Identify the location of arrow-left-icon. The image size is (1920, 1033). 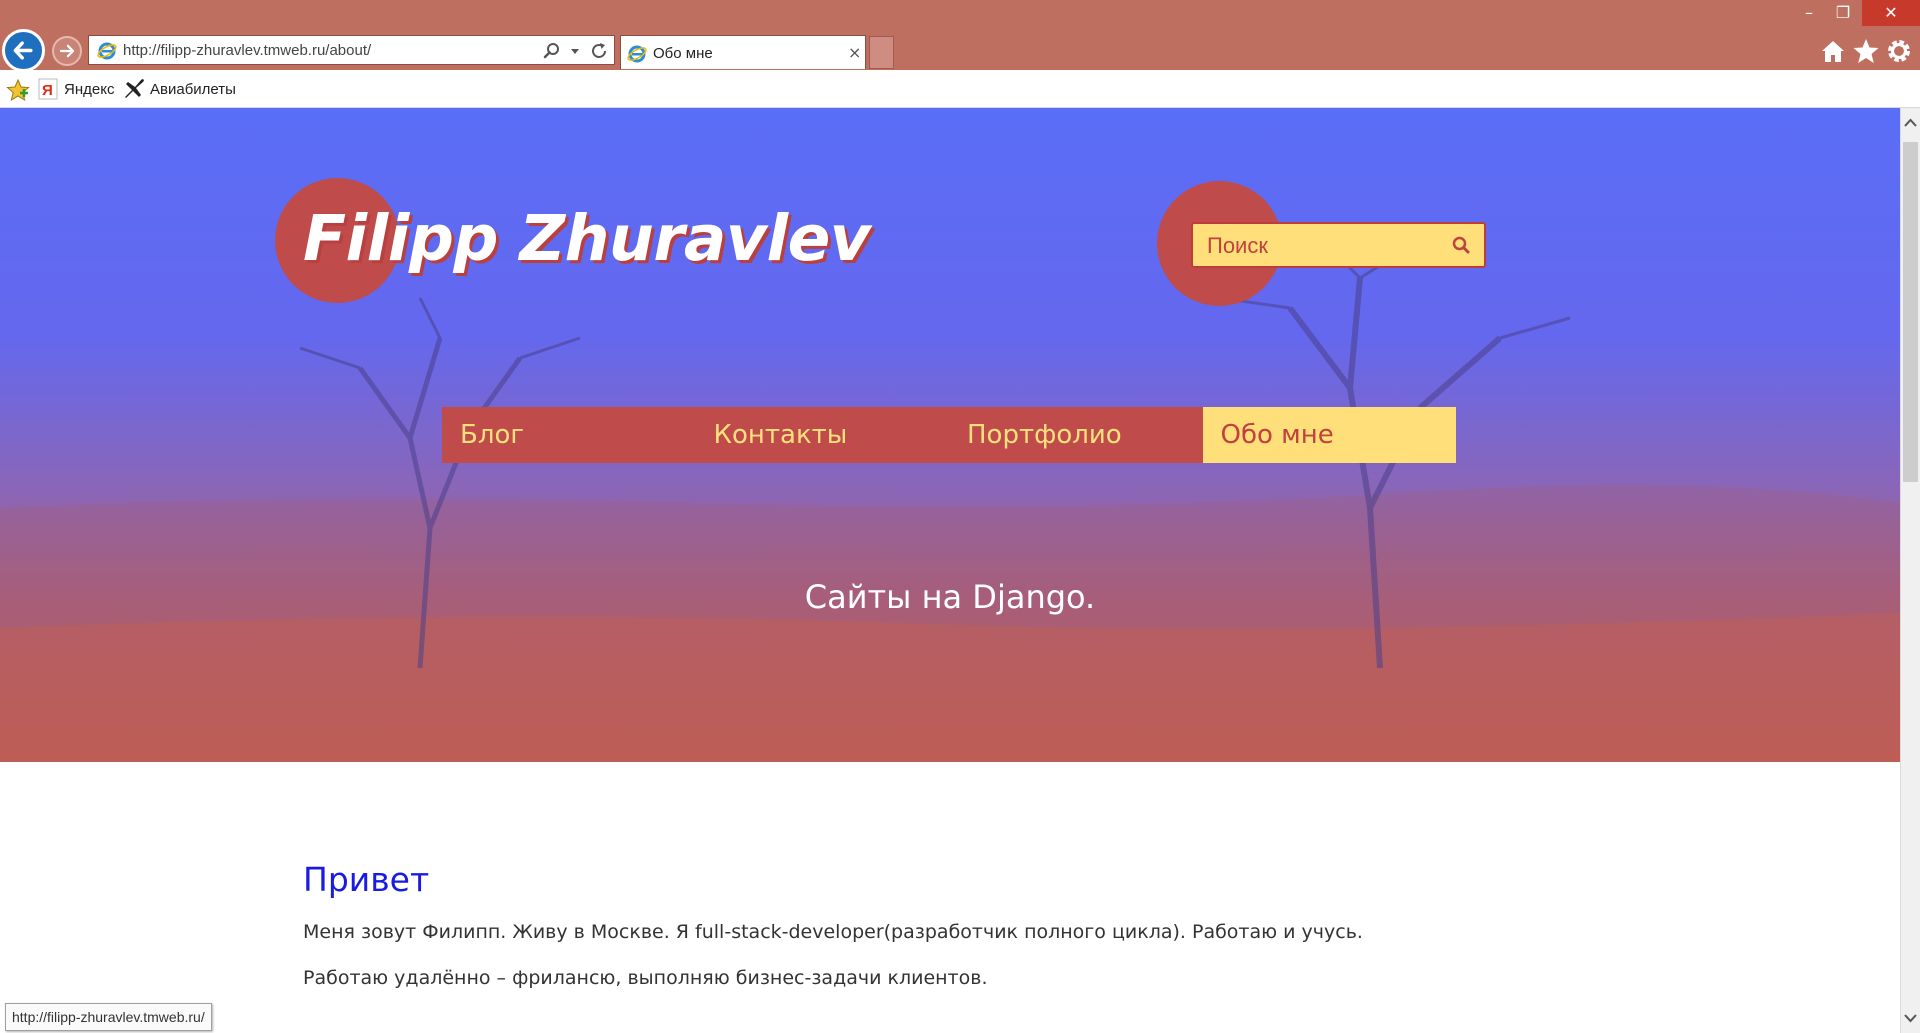
(23, 50).